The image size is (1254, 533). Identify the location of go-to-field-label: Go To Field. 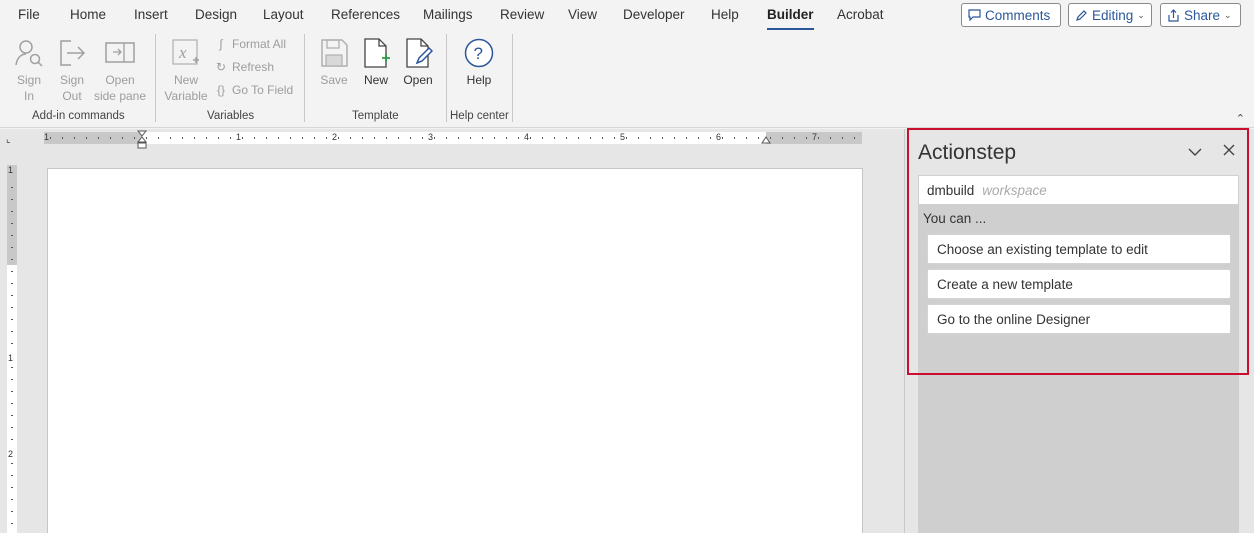
(263, 90).